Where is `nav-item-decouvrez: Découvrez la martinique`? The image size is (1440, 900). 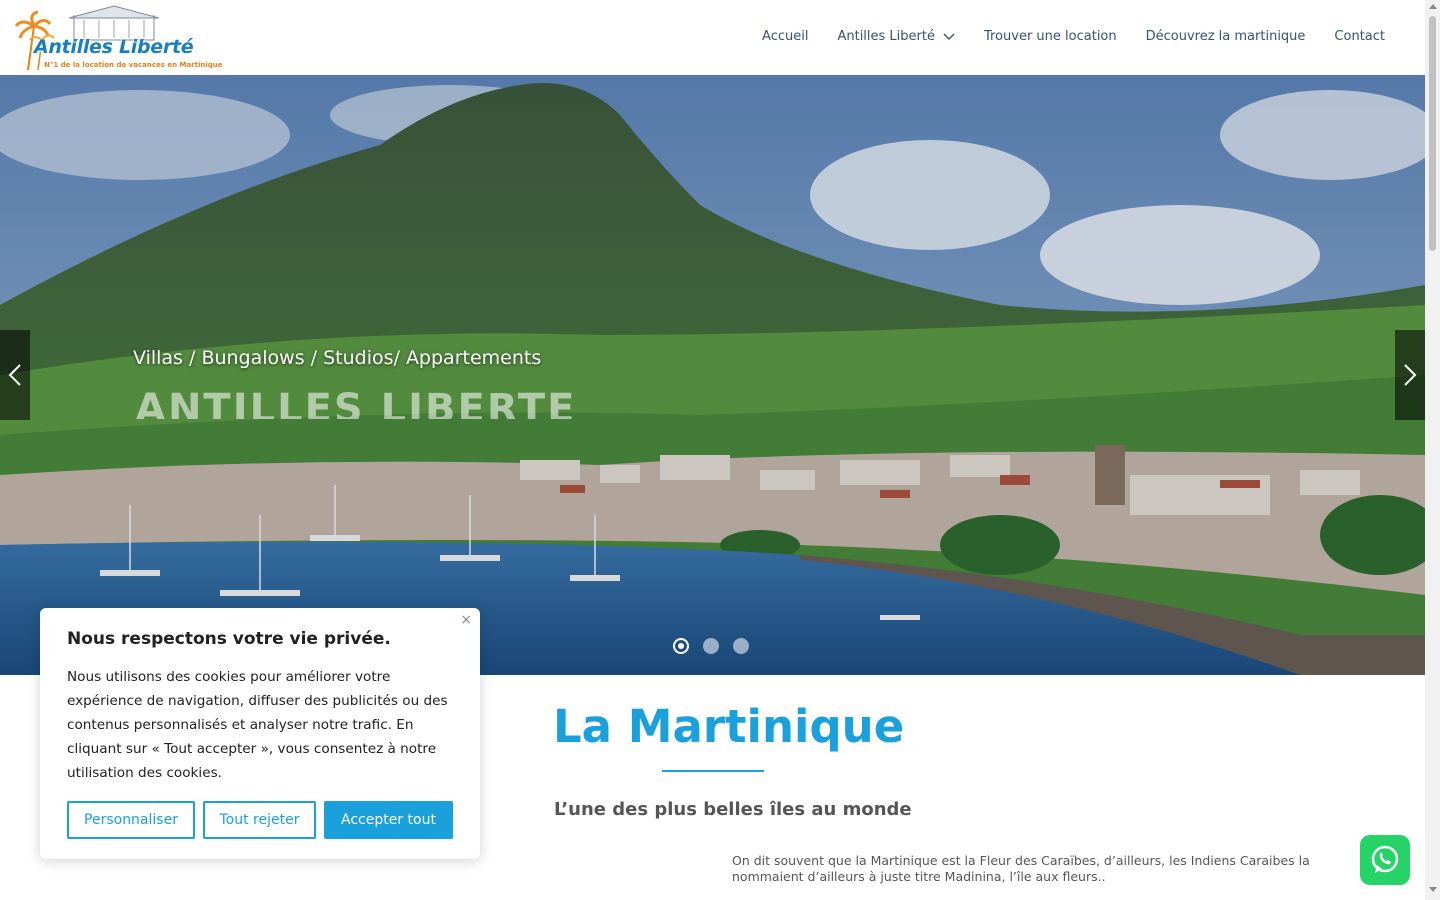
nav-item-decouvrez: Découvrez la martinique is located at coordinates (1226, 36).